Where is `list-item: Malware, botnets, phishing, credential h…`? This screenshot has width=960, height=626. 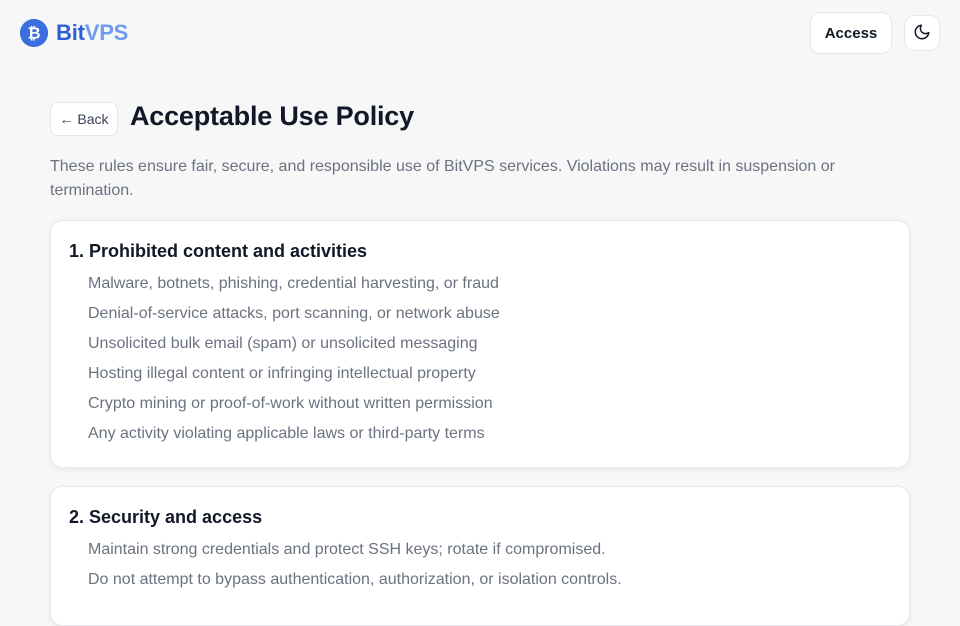 list-item: Malware, botnets, phishing, credential h… is located at coordinates (293, 283).